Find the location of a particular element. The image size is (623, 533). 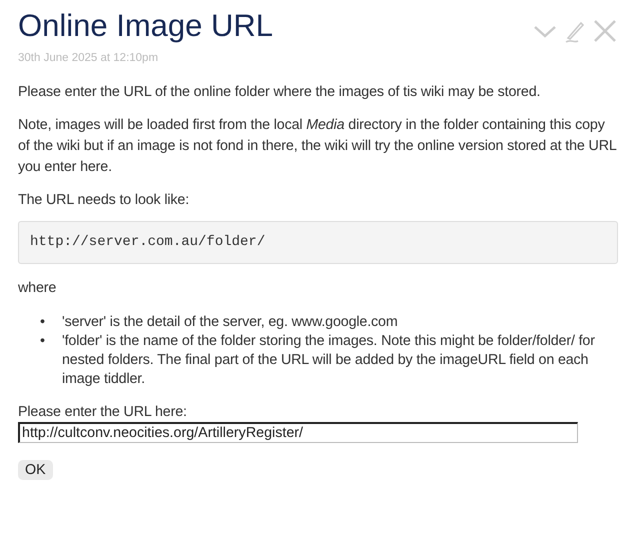

close-icon is located at coordinates (605, 31).